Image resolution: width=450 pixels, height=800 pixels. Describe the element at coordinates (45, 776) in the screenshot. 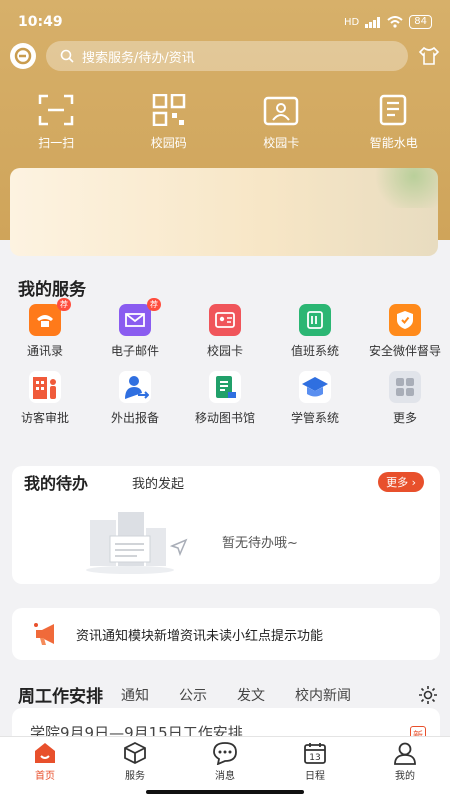

I see `nav-home-label: 首页` at that location.